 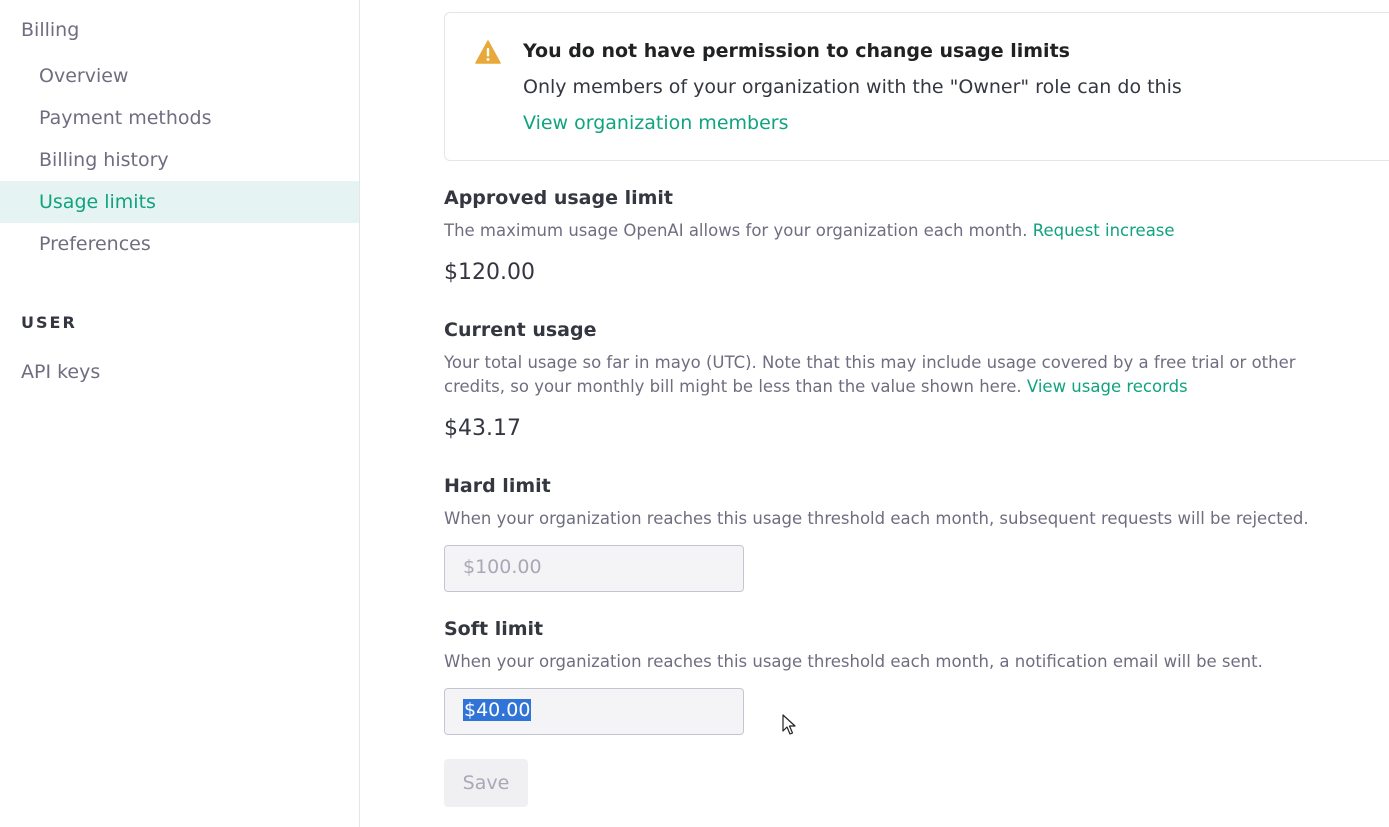 What do you see at coordinates (789, 724) in the screenshot?
I see `mouse-cursor-icon` at bounding box center [789, 724].